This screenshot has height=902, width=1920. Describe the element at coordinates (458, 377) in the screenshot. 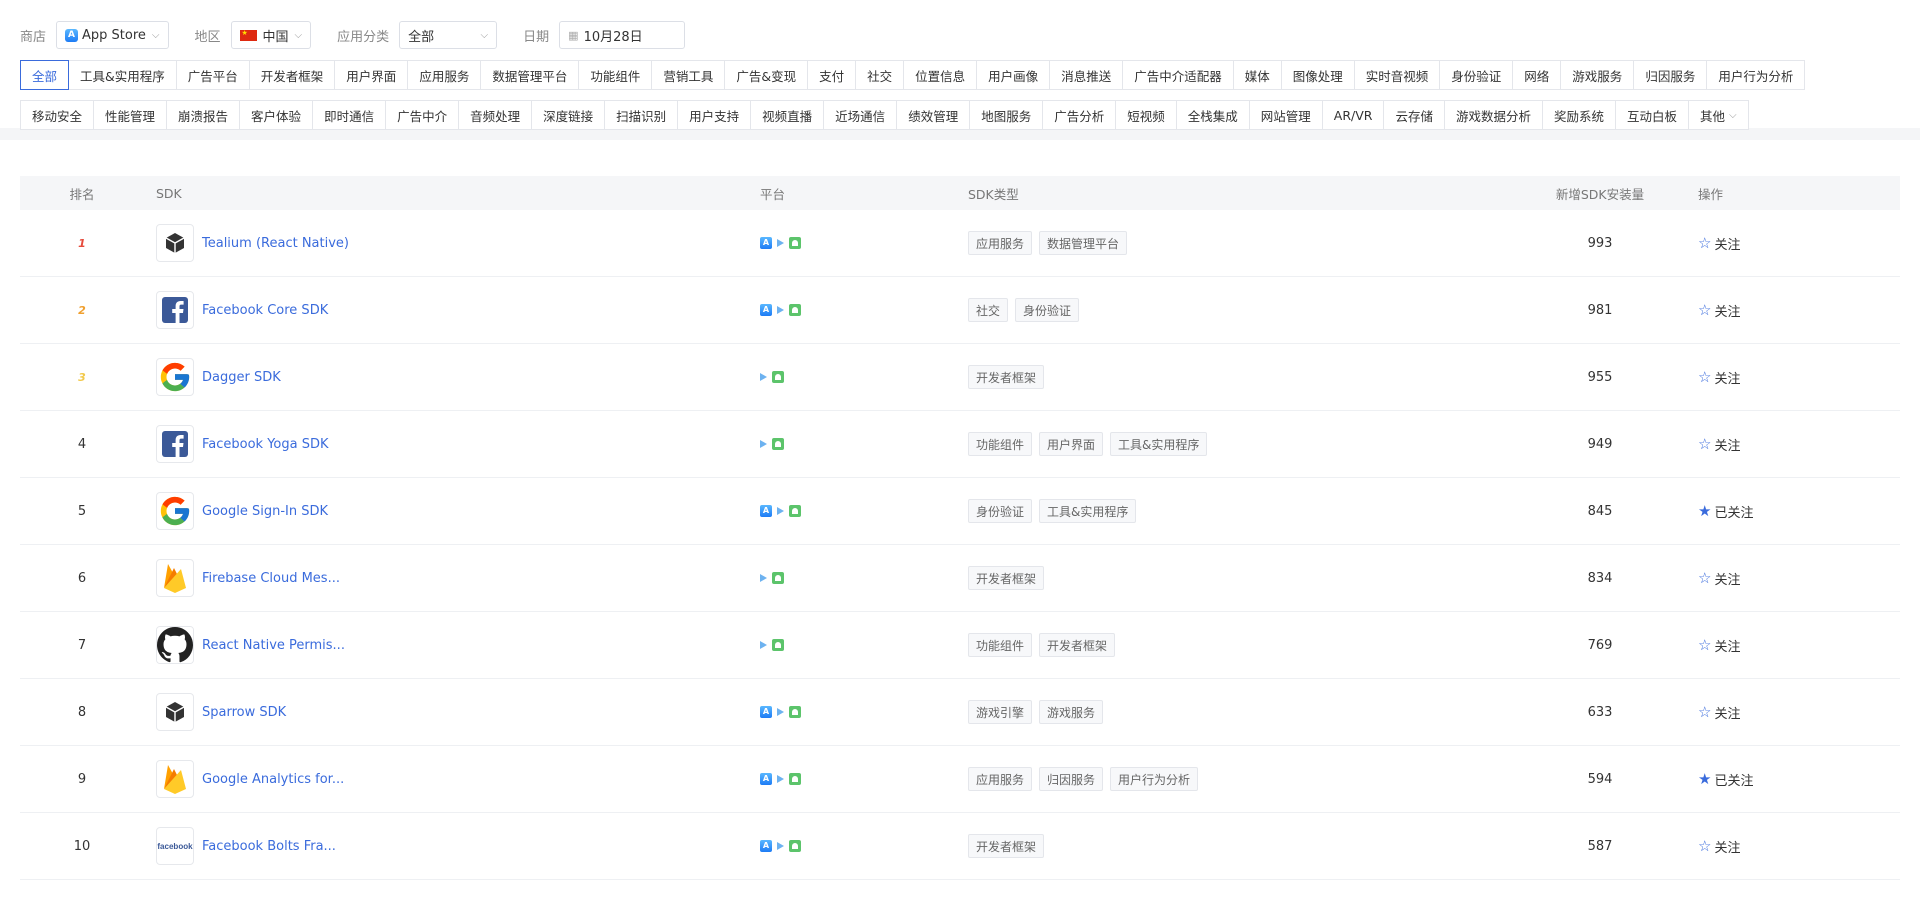

I see `sdk-info: Dagger SDK` at that location.